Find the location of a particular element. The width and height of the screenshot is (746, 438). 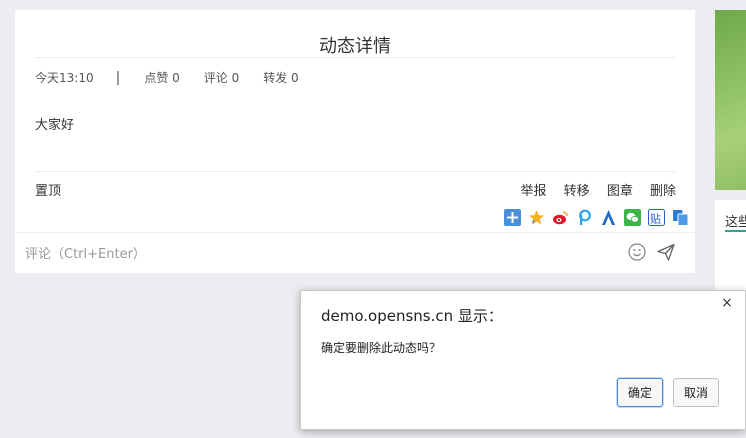

ok-button: 确定 is located at coordinates (640, 392).